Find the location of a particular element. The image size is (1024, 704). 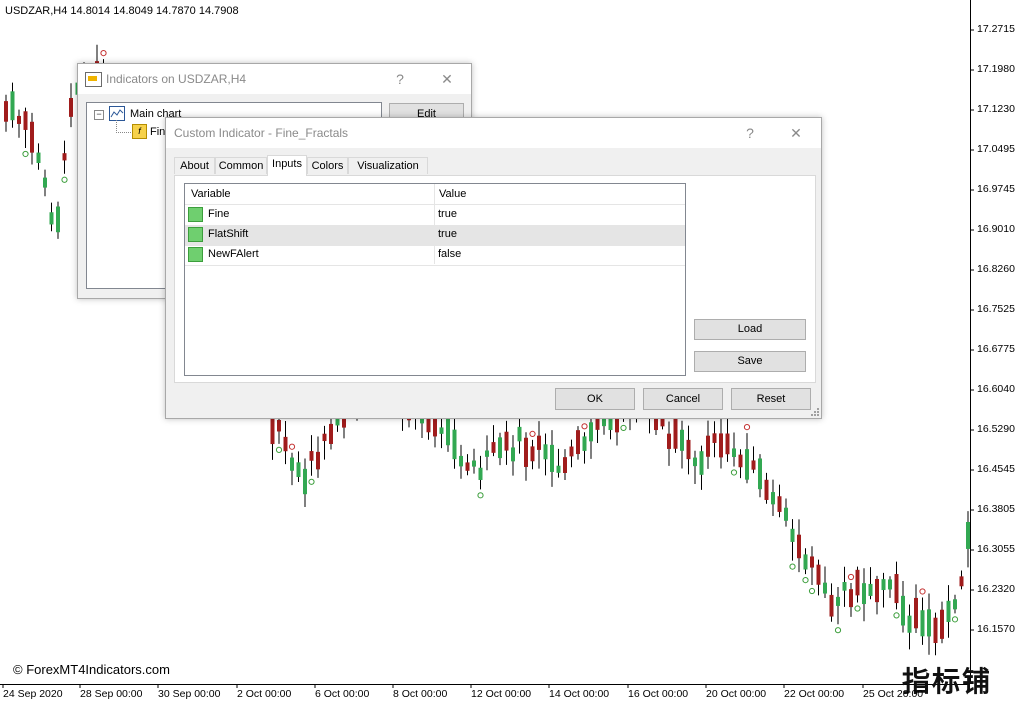

ok-button: OK is located at coordinates (595, 399).